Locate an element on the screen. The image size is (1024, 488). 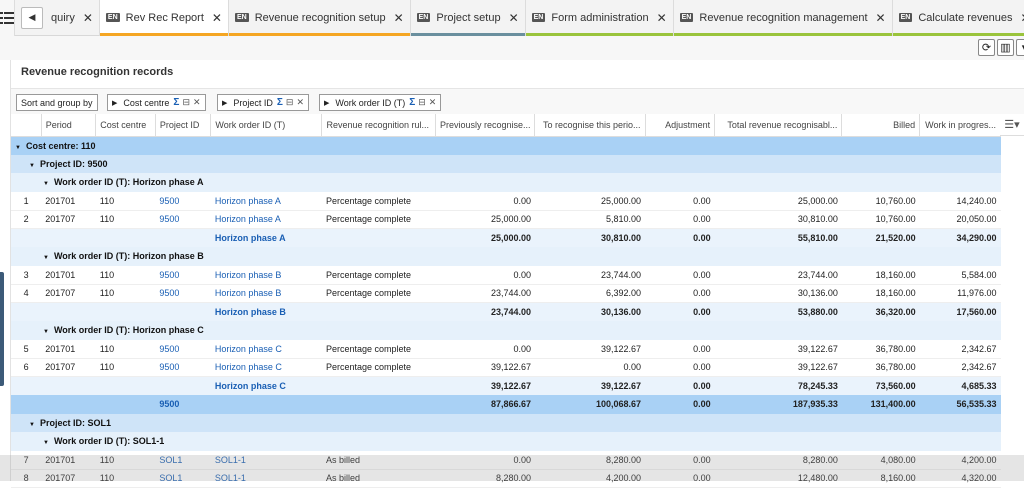
group-row: ▼ Project ID: SOL1 is located at coordinates (506, 422).